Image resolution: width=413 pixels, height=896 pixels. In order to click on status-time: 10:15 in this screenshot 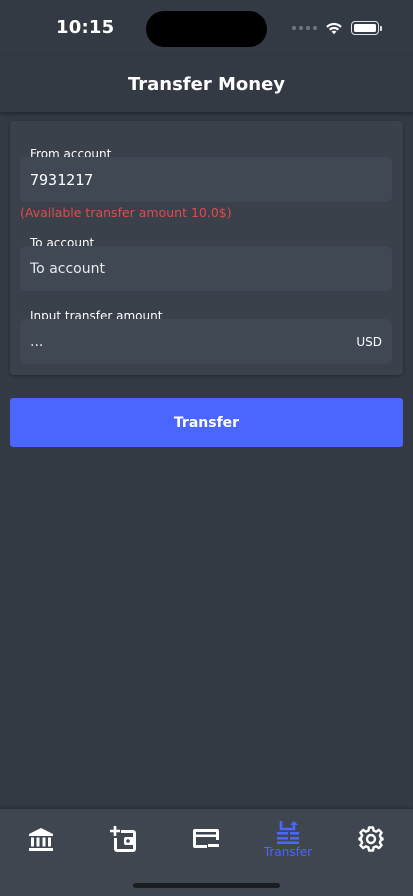, I will do `click(85, 27)`.